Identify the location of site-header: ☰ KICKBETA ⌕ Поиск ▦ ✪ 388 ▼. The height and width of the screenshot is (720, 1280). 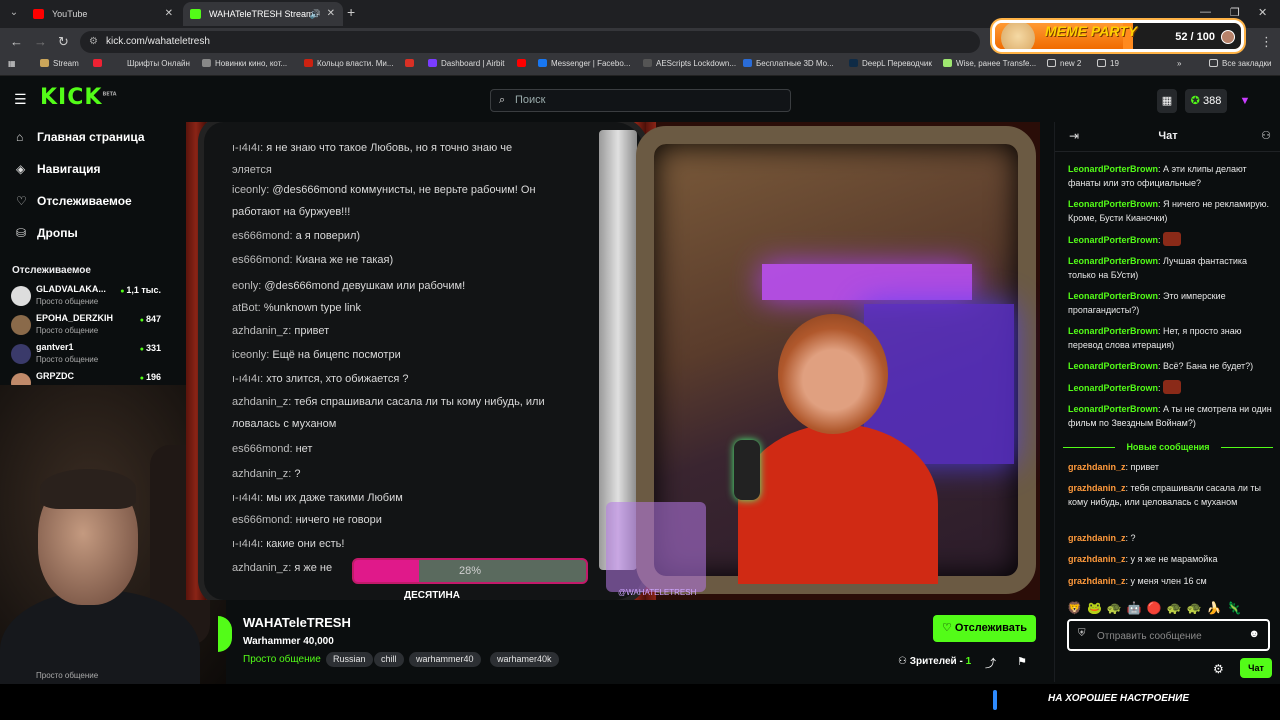
(640, 99).